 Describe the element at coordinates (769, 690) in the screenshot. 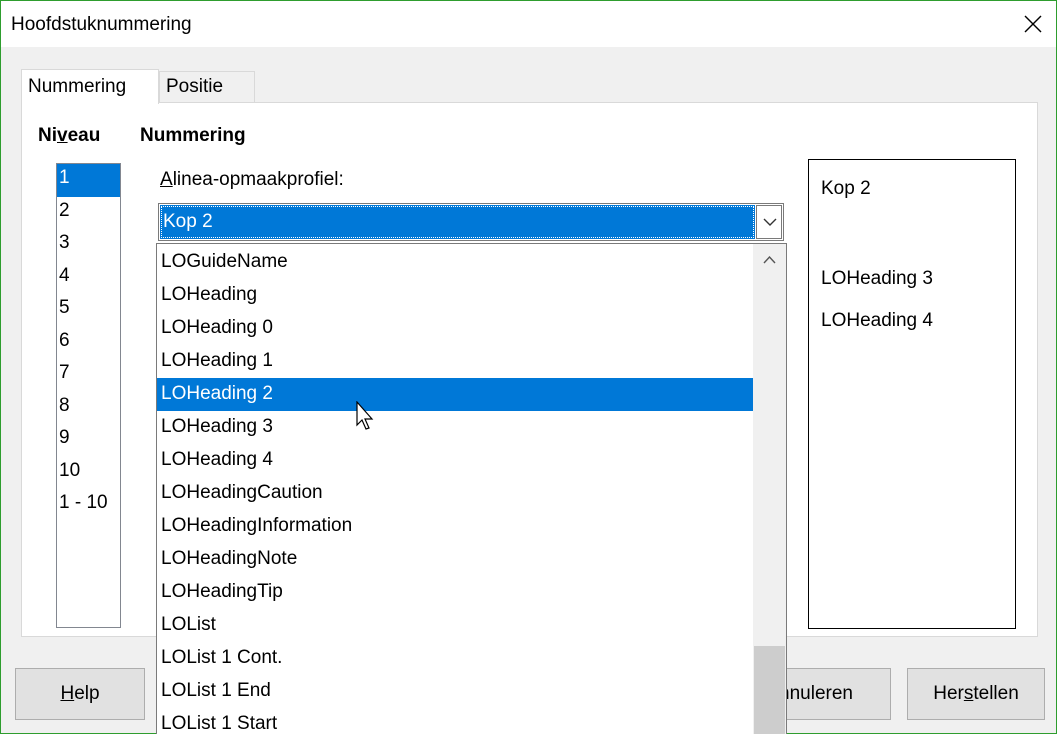

I see `scroll-thumb` at that location.